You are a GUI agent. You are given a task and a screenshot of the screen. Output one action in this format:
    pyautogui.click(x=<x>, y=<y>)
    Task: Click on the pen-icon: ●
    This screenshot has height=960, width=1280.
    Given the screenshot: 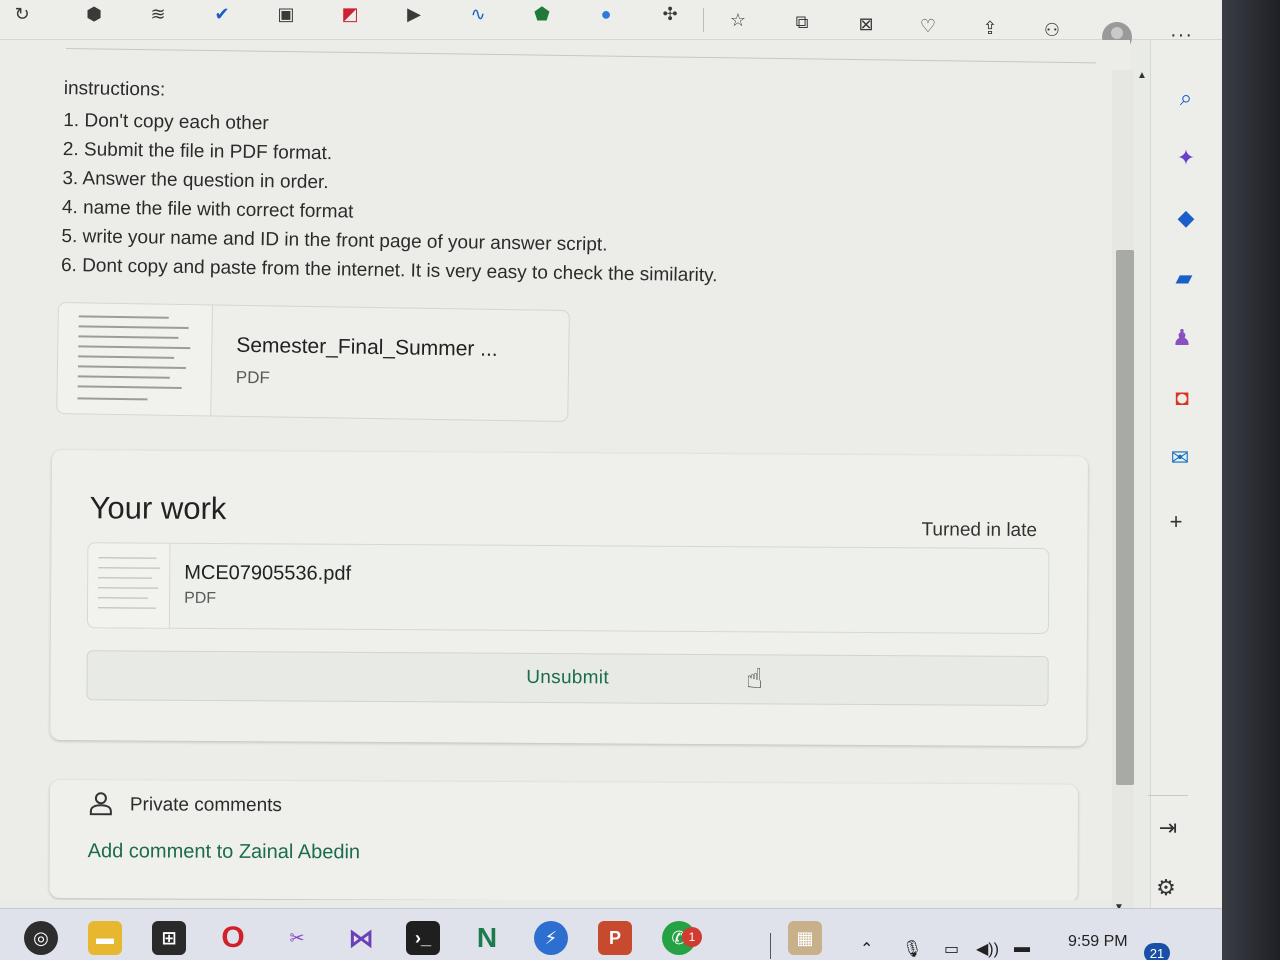 What is the action you would take?
    pyautogui.click(x=606, y=14)
    